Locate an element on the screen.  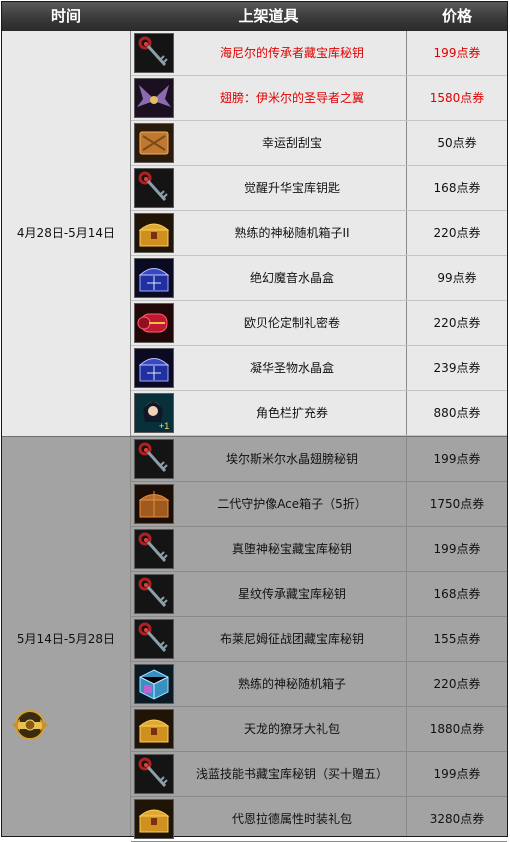
blue-cube-icon is located at coordinates (154, 684).